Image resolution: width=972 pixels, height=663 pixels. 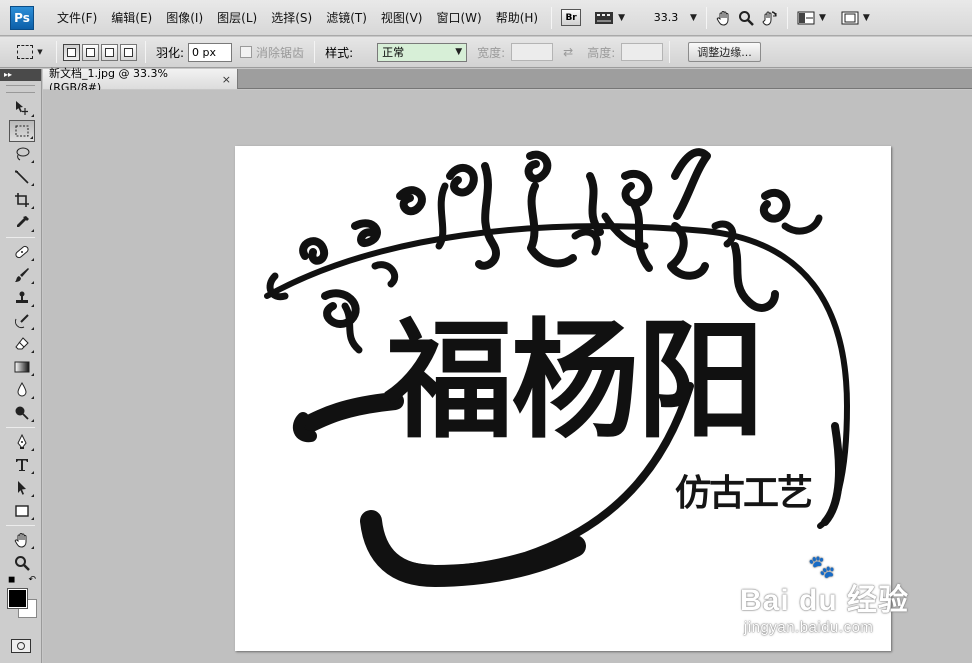 I want to click on document-tab: 新文档_1.jpg @ 33.3%(RGB/8#) ×, so click(x=140, y=80).